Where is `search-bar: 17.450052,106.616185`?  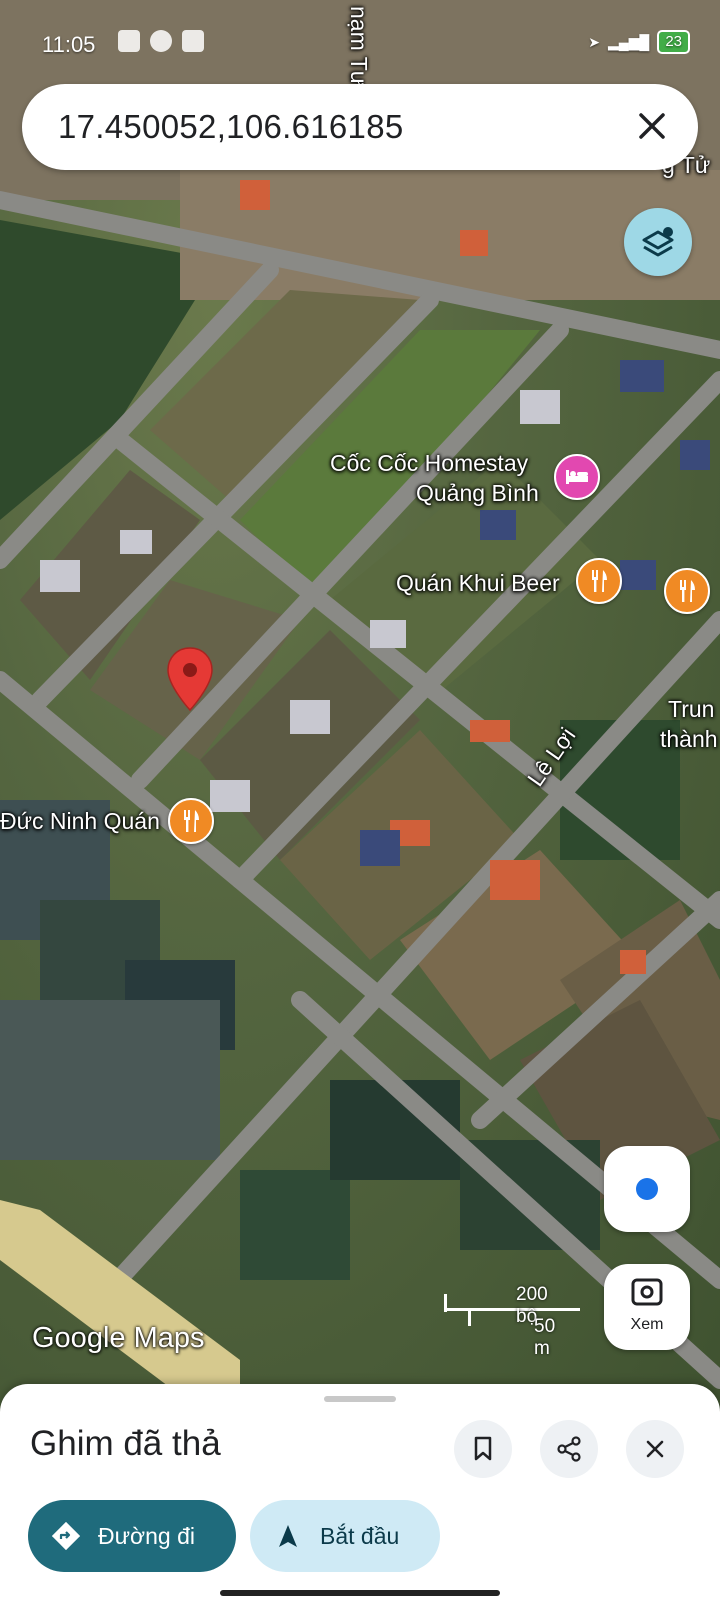
search-bar: 17.450052,106.616185 is located at coordinates (360, 127).